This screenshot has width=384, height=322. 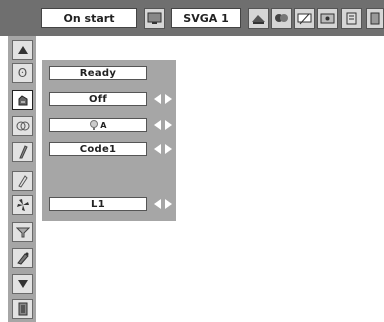 What do you see at coordinates (351, 18) in the screenshot?
I see `info-icon` at bounding box center [351, 18].